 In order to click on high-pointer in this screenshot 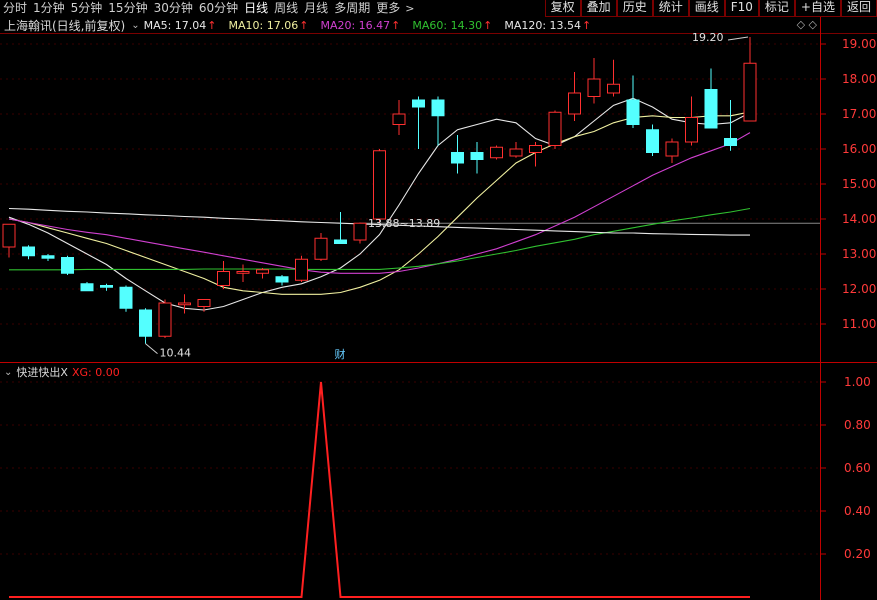, I will do `click(738, 38)`.